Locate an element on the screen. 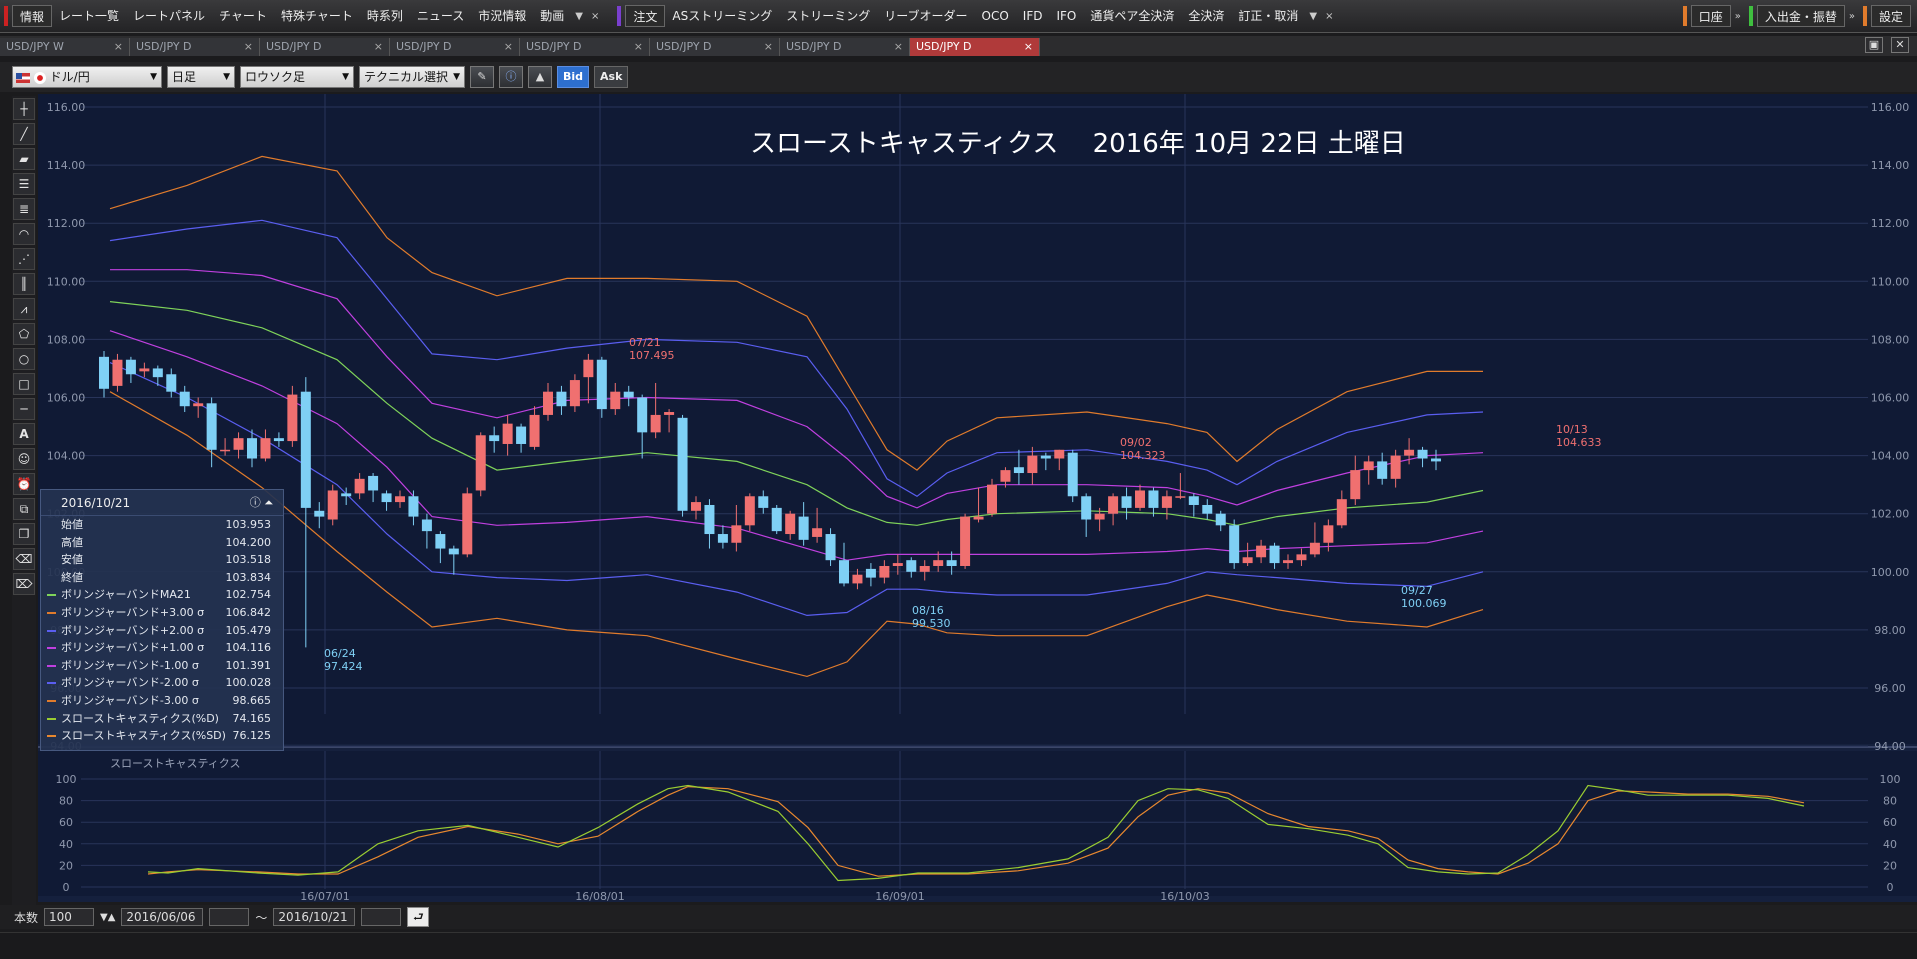 The image size is (1917, 959). chevrons-icon-2: » is located at coordinates (1852, 16).